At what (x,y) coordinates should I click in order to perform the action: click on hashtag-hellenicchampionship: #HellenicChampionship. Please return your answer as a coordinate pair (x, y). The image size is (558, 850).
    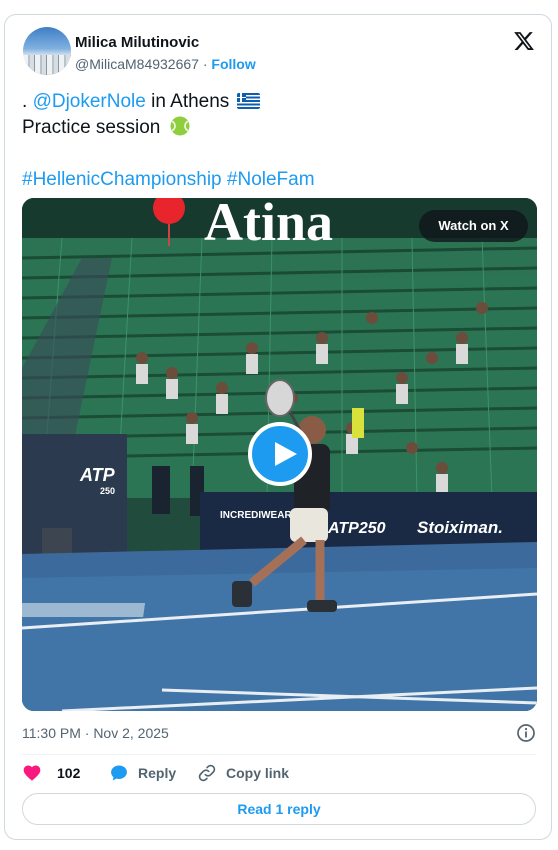
    Looking at the image, I should click on (122, 179).